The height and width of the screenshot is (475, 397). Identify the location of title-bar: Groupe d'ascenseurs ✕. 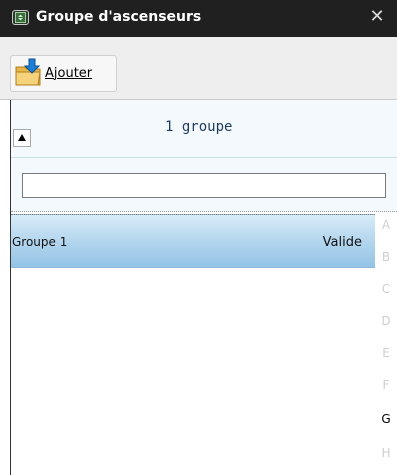
(198, 18).